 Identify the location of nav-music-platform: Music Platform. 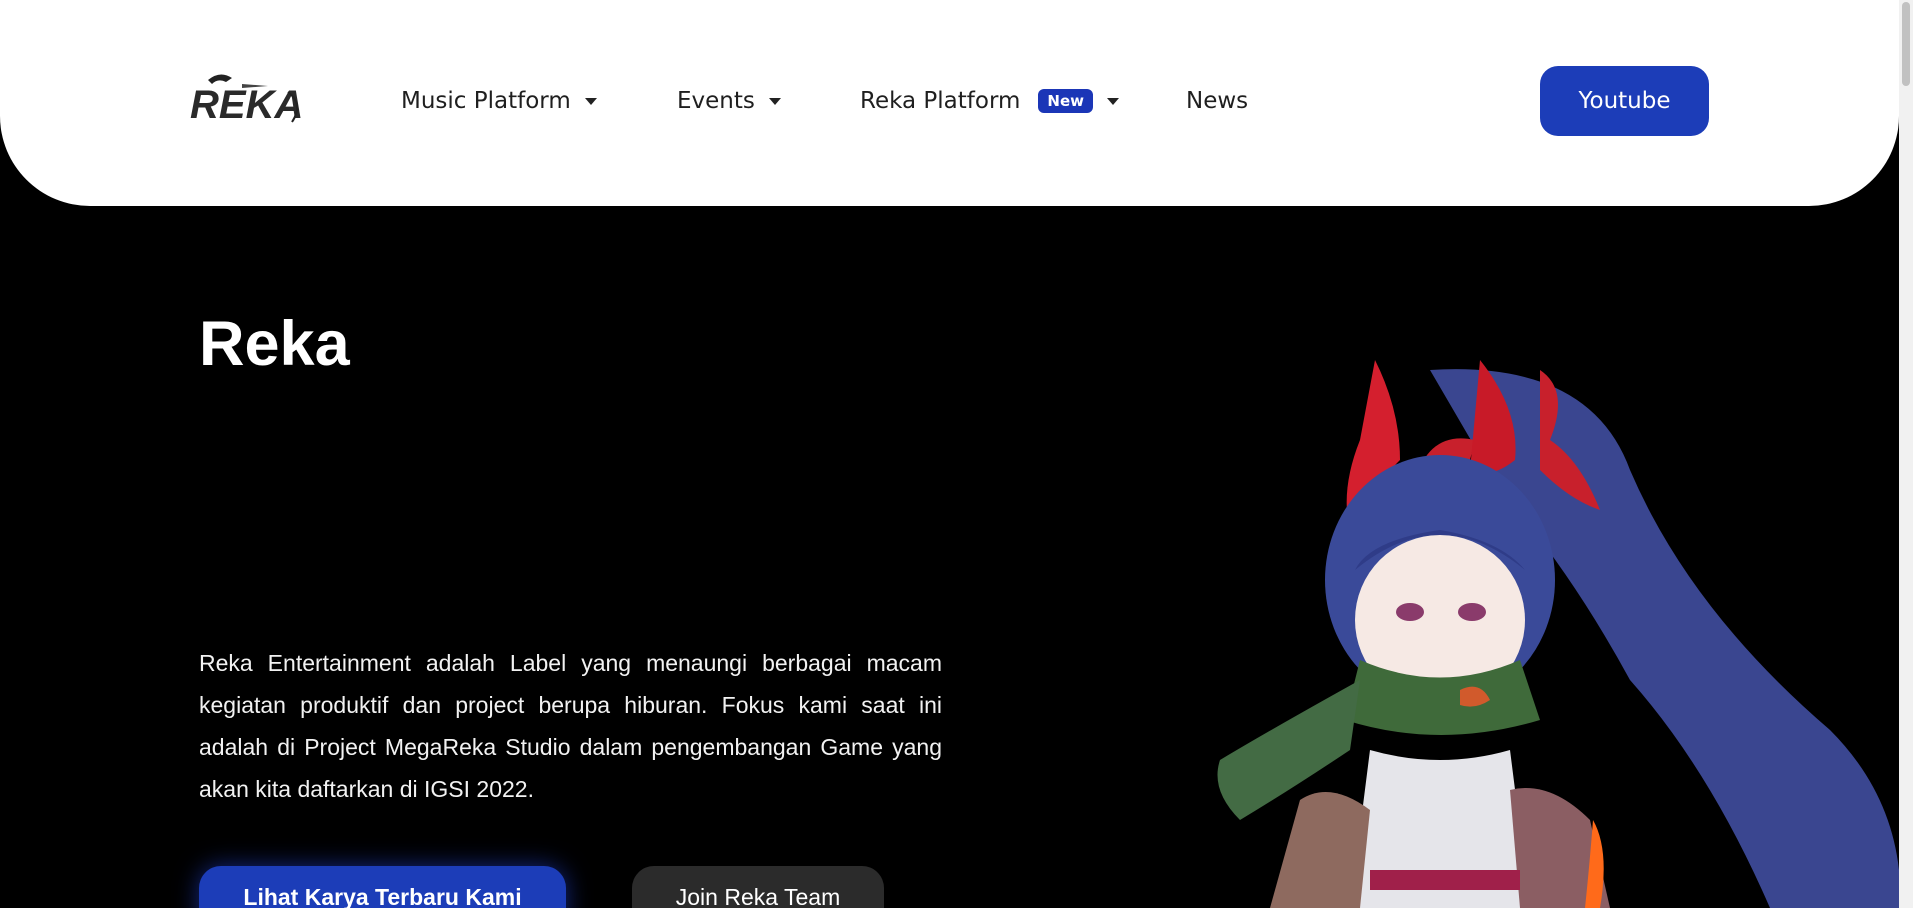
(499, 101).